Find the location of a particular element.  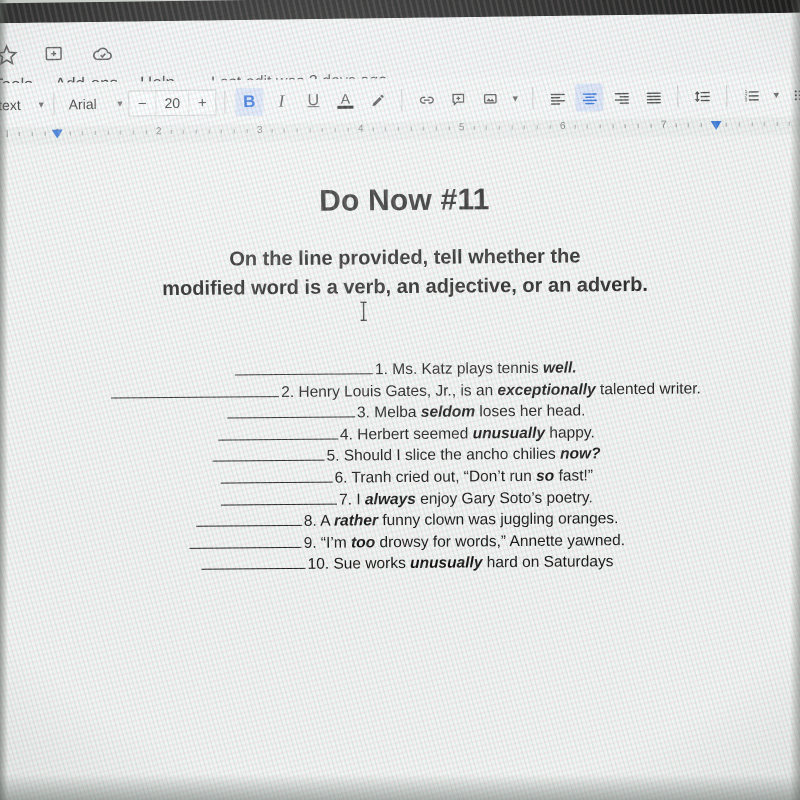

question-text-post: fast!” is located at coordinates (574, 476).